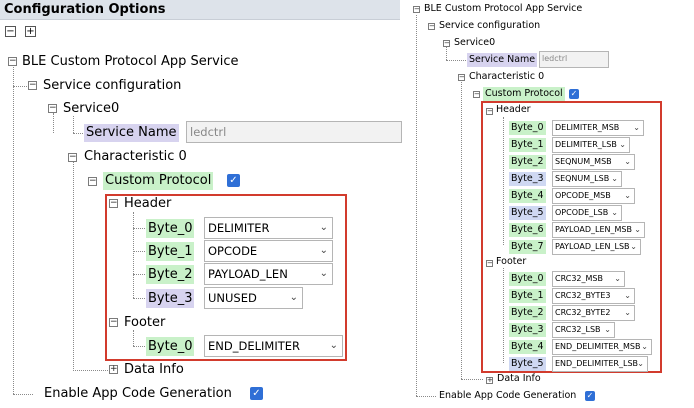 This screenshot has height=408, width=694. Describe the element at coordinates (587, 179) in the screenshot. I see `byte-select: SEQNUM_LSB ⌄` at that location.